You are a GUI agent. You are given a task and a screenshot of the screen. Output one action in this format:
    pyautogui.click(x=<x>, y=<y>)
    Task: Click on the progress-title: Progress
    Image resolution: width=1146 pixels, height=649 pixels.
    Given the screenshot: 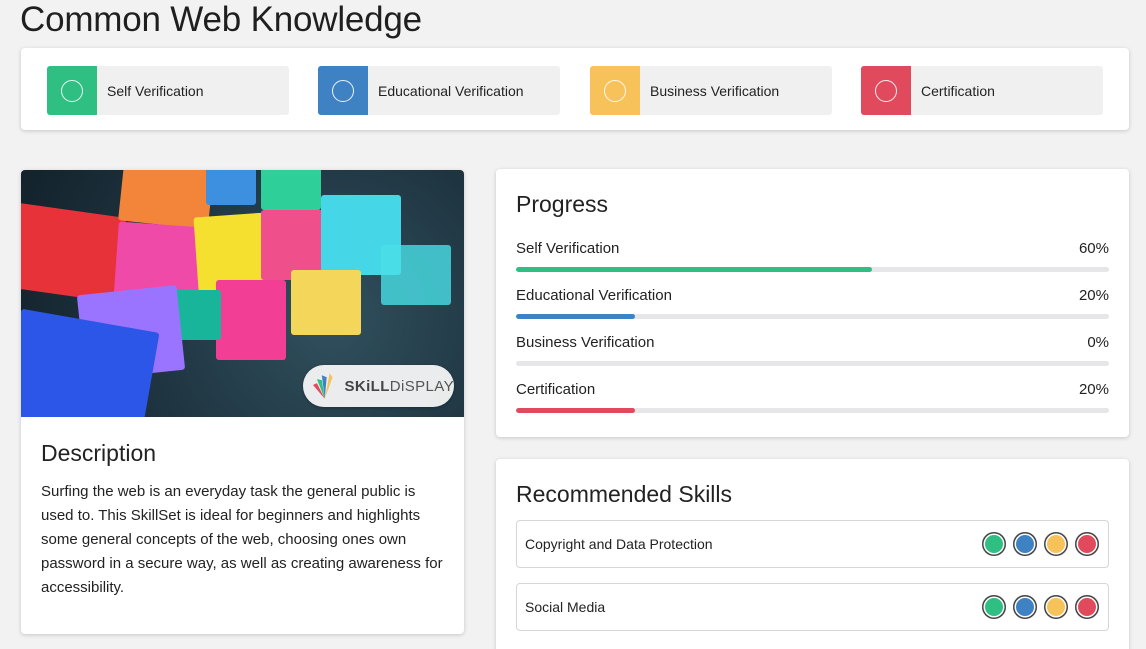 What is the action you would take?
    pyautogui.click(x=562, y=204)
    